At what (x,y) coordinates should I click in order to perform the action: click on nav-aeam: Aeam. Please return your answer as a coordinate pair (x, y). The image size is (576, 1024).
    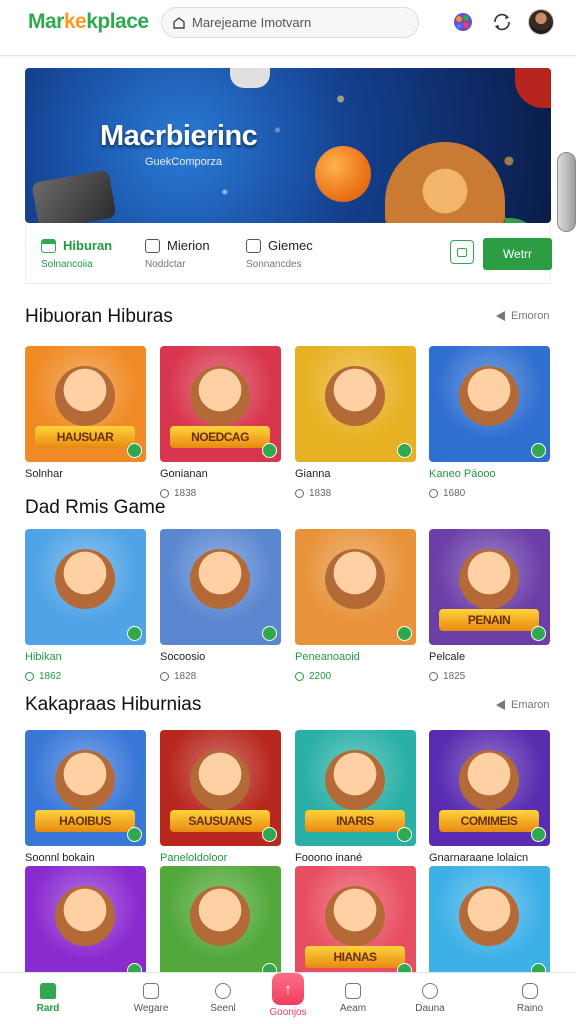
    Looking at the image, I should click on (353, 995).